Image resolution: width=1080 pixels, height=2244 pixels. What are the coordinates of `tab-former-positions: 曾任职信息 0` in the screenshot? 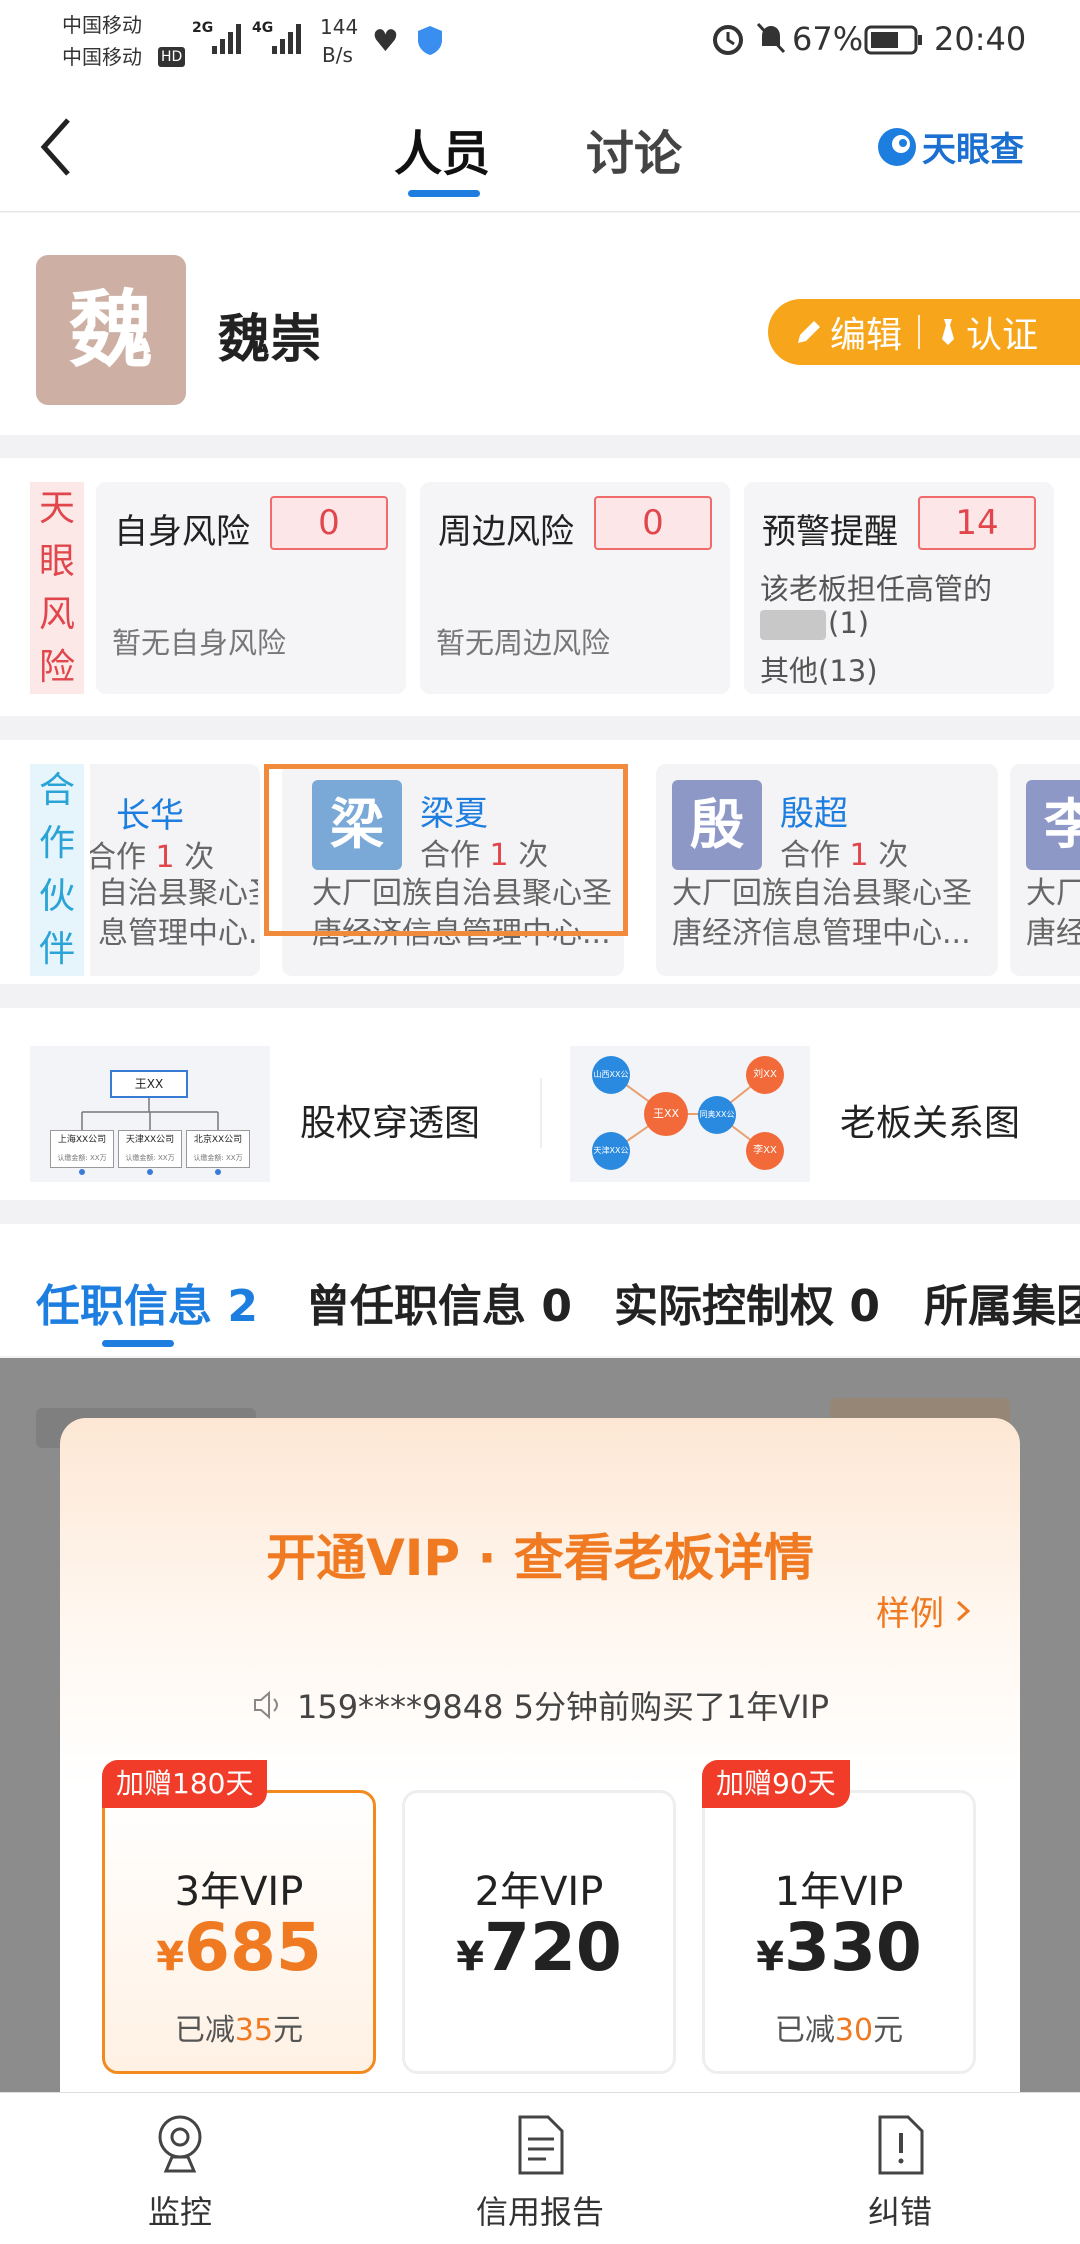 It's located at (439, 1302).